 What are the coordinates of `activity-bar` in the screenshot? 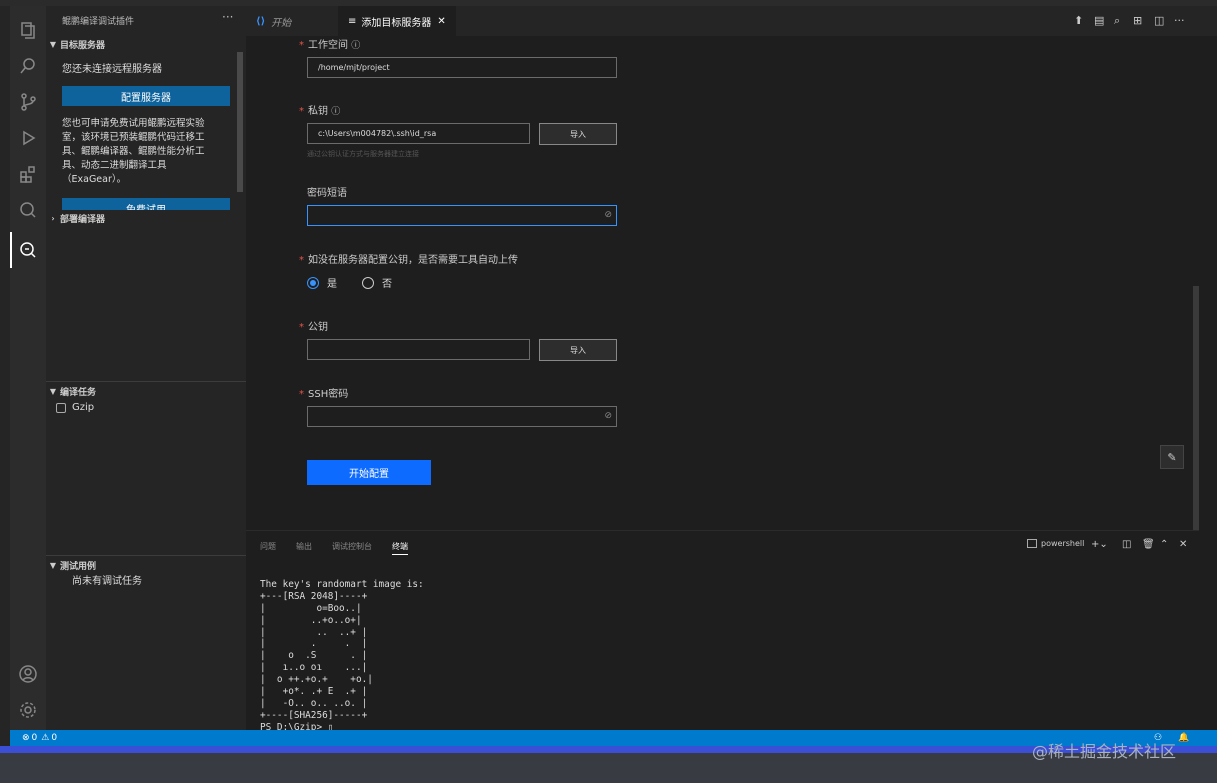 It's located at (28, 368).